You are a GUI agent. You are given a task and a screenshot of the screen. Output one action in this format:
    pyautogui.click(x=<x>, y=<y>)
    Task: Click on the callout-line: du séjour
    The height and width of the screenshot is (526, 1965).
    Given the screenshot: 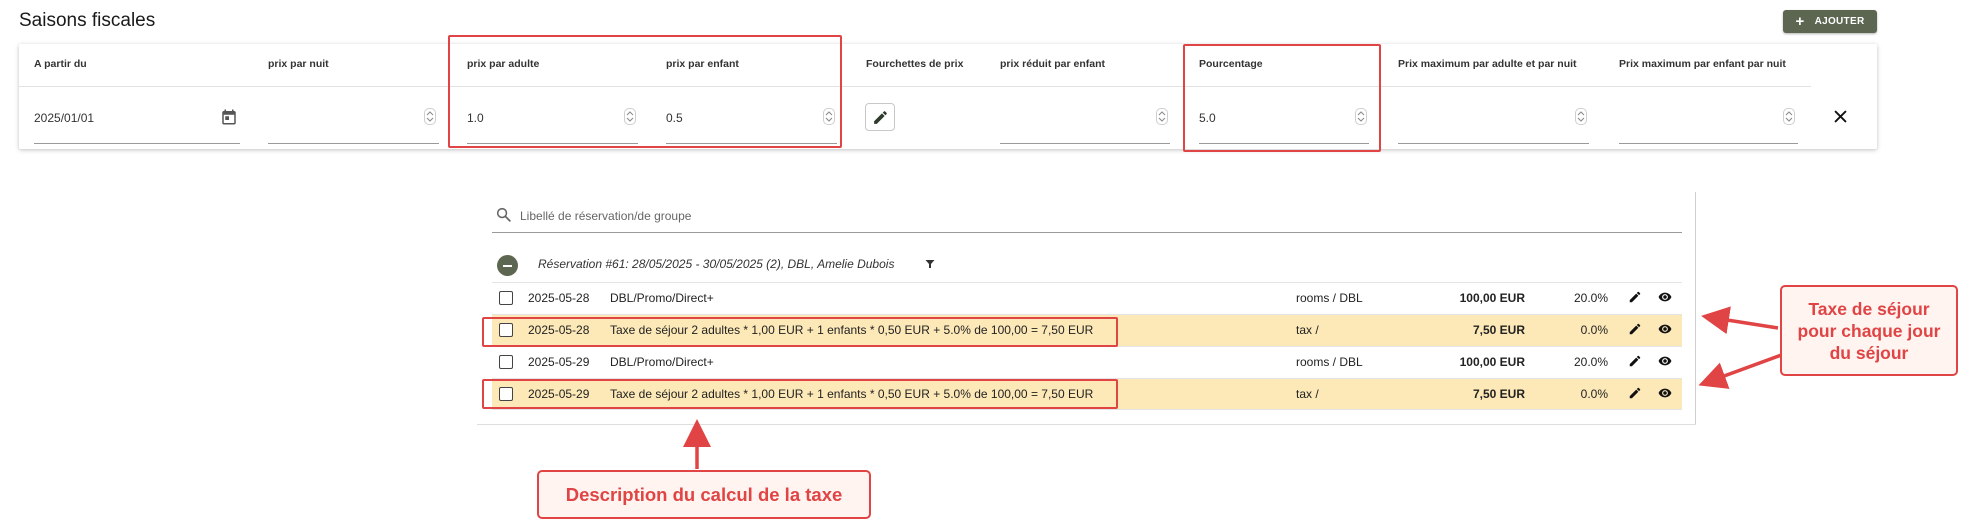 What is the action you would take?
    pyautogui.click(x=1869, y=352)
    